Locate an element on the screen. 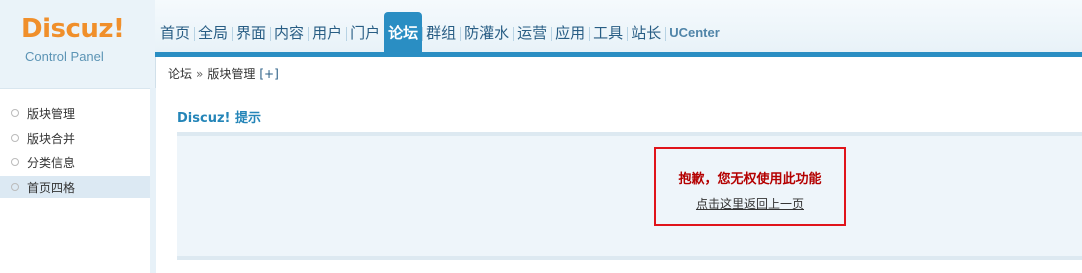 This screenshot has height=273, width=1082. nav-apps: 应用 is located at coordinates (570, 32).